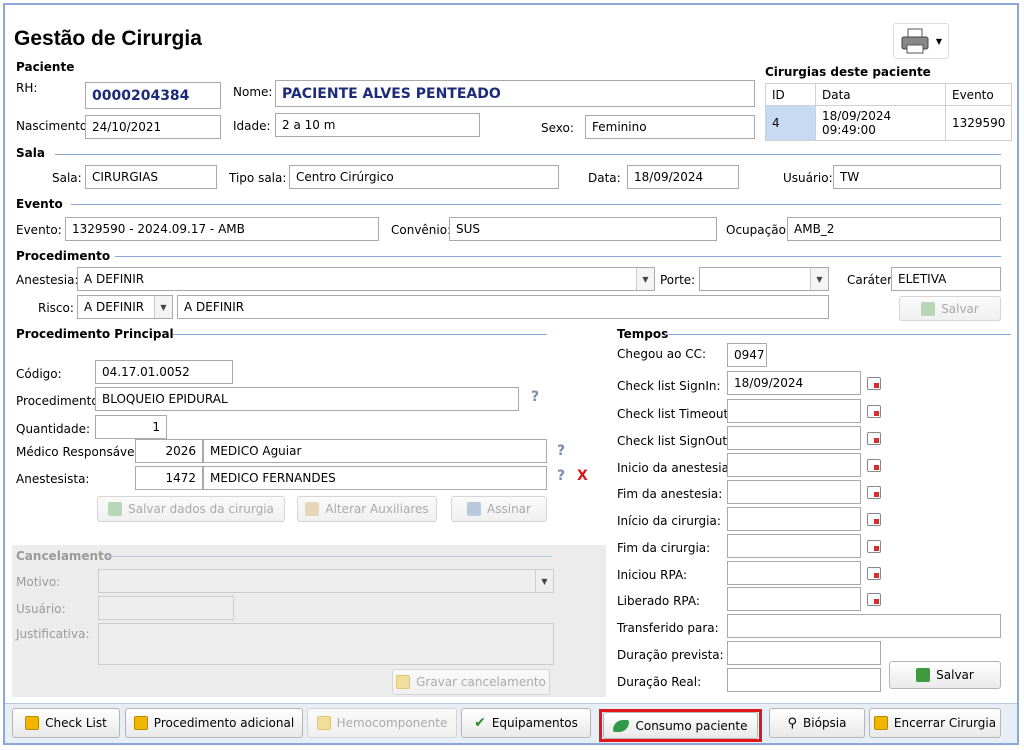 This screenshot has height=750, width=1024. What do you see at coordinates (670, 127) in the screenshot?
I see `sexo-field: Feminino` at bounding box center [670, 127].